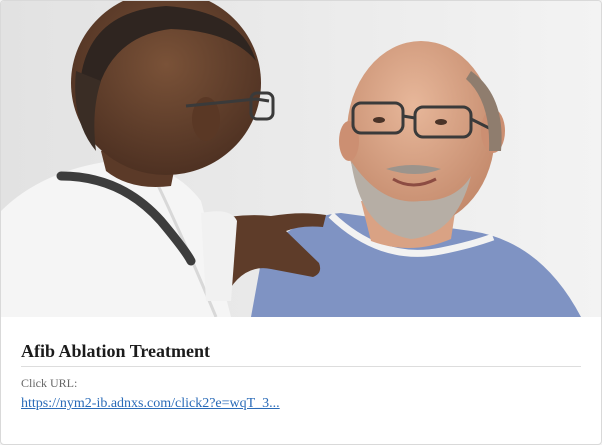 The width and height of the screenshot is (602, 445). What do you see at coordinates (301, 353) in the screenshot?
I see `ad-headline: Afib Ablation Treatment` at bounding box center [301, 353].